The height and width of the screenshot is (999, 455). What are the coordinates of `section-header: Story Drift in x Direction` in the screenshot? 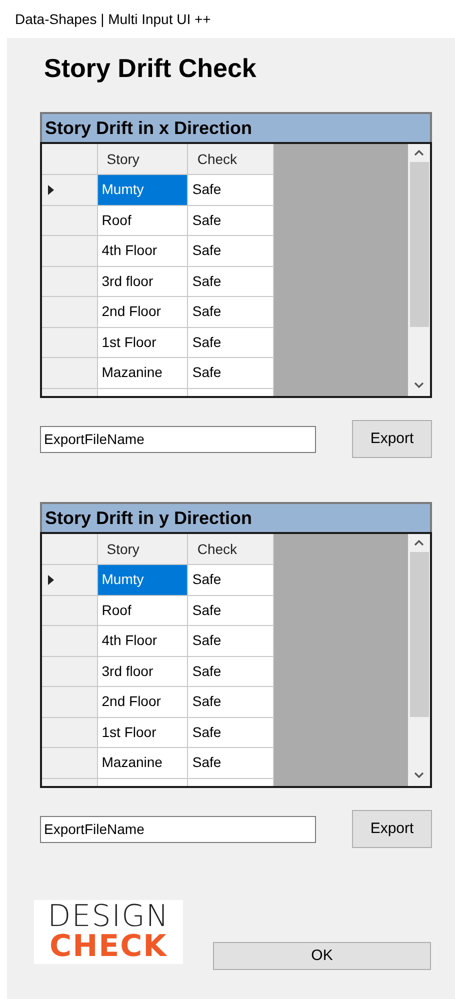 It's located at (236, 127).